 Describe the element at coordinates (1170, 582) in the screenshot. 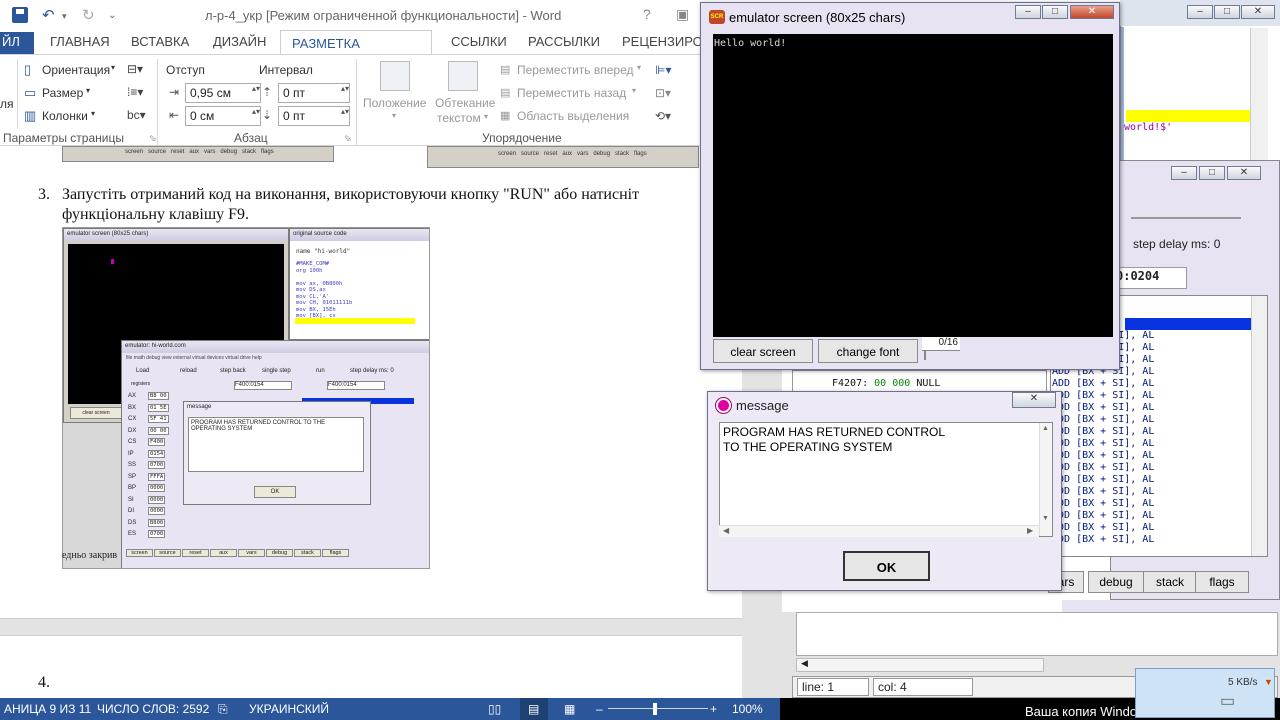

I see `tab-stack: stack` at that location.